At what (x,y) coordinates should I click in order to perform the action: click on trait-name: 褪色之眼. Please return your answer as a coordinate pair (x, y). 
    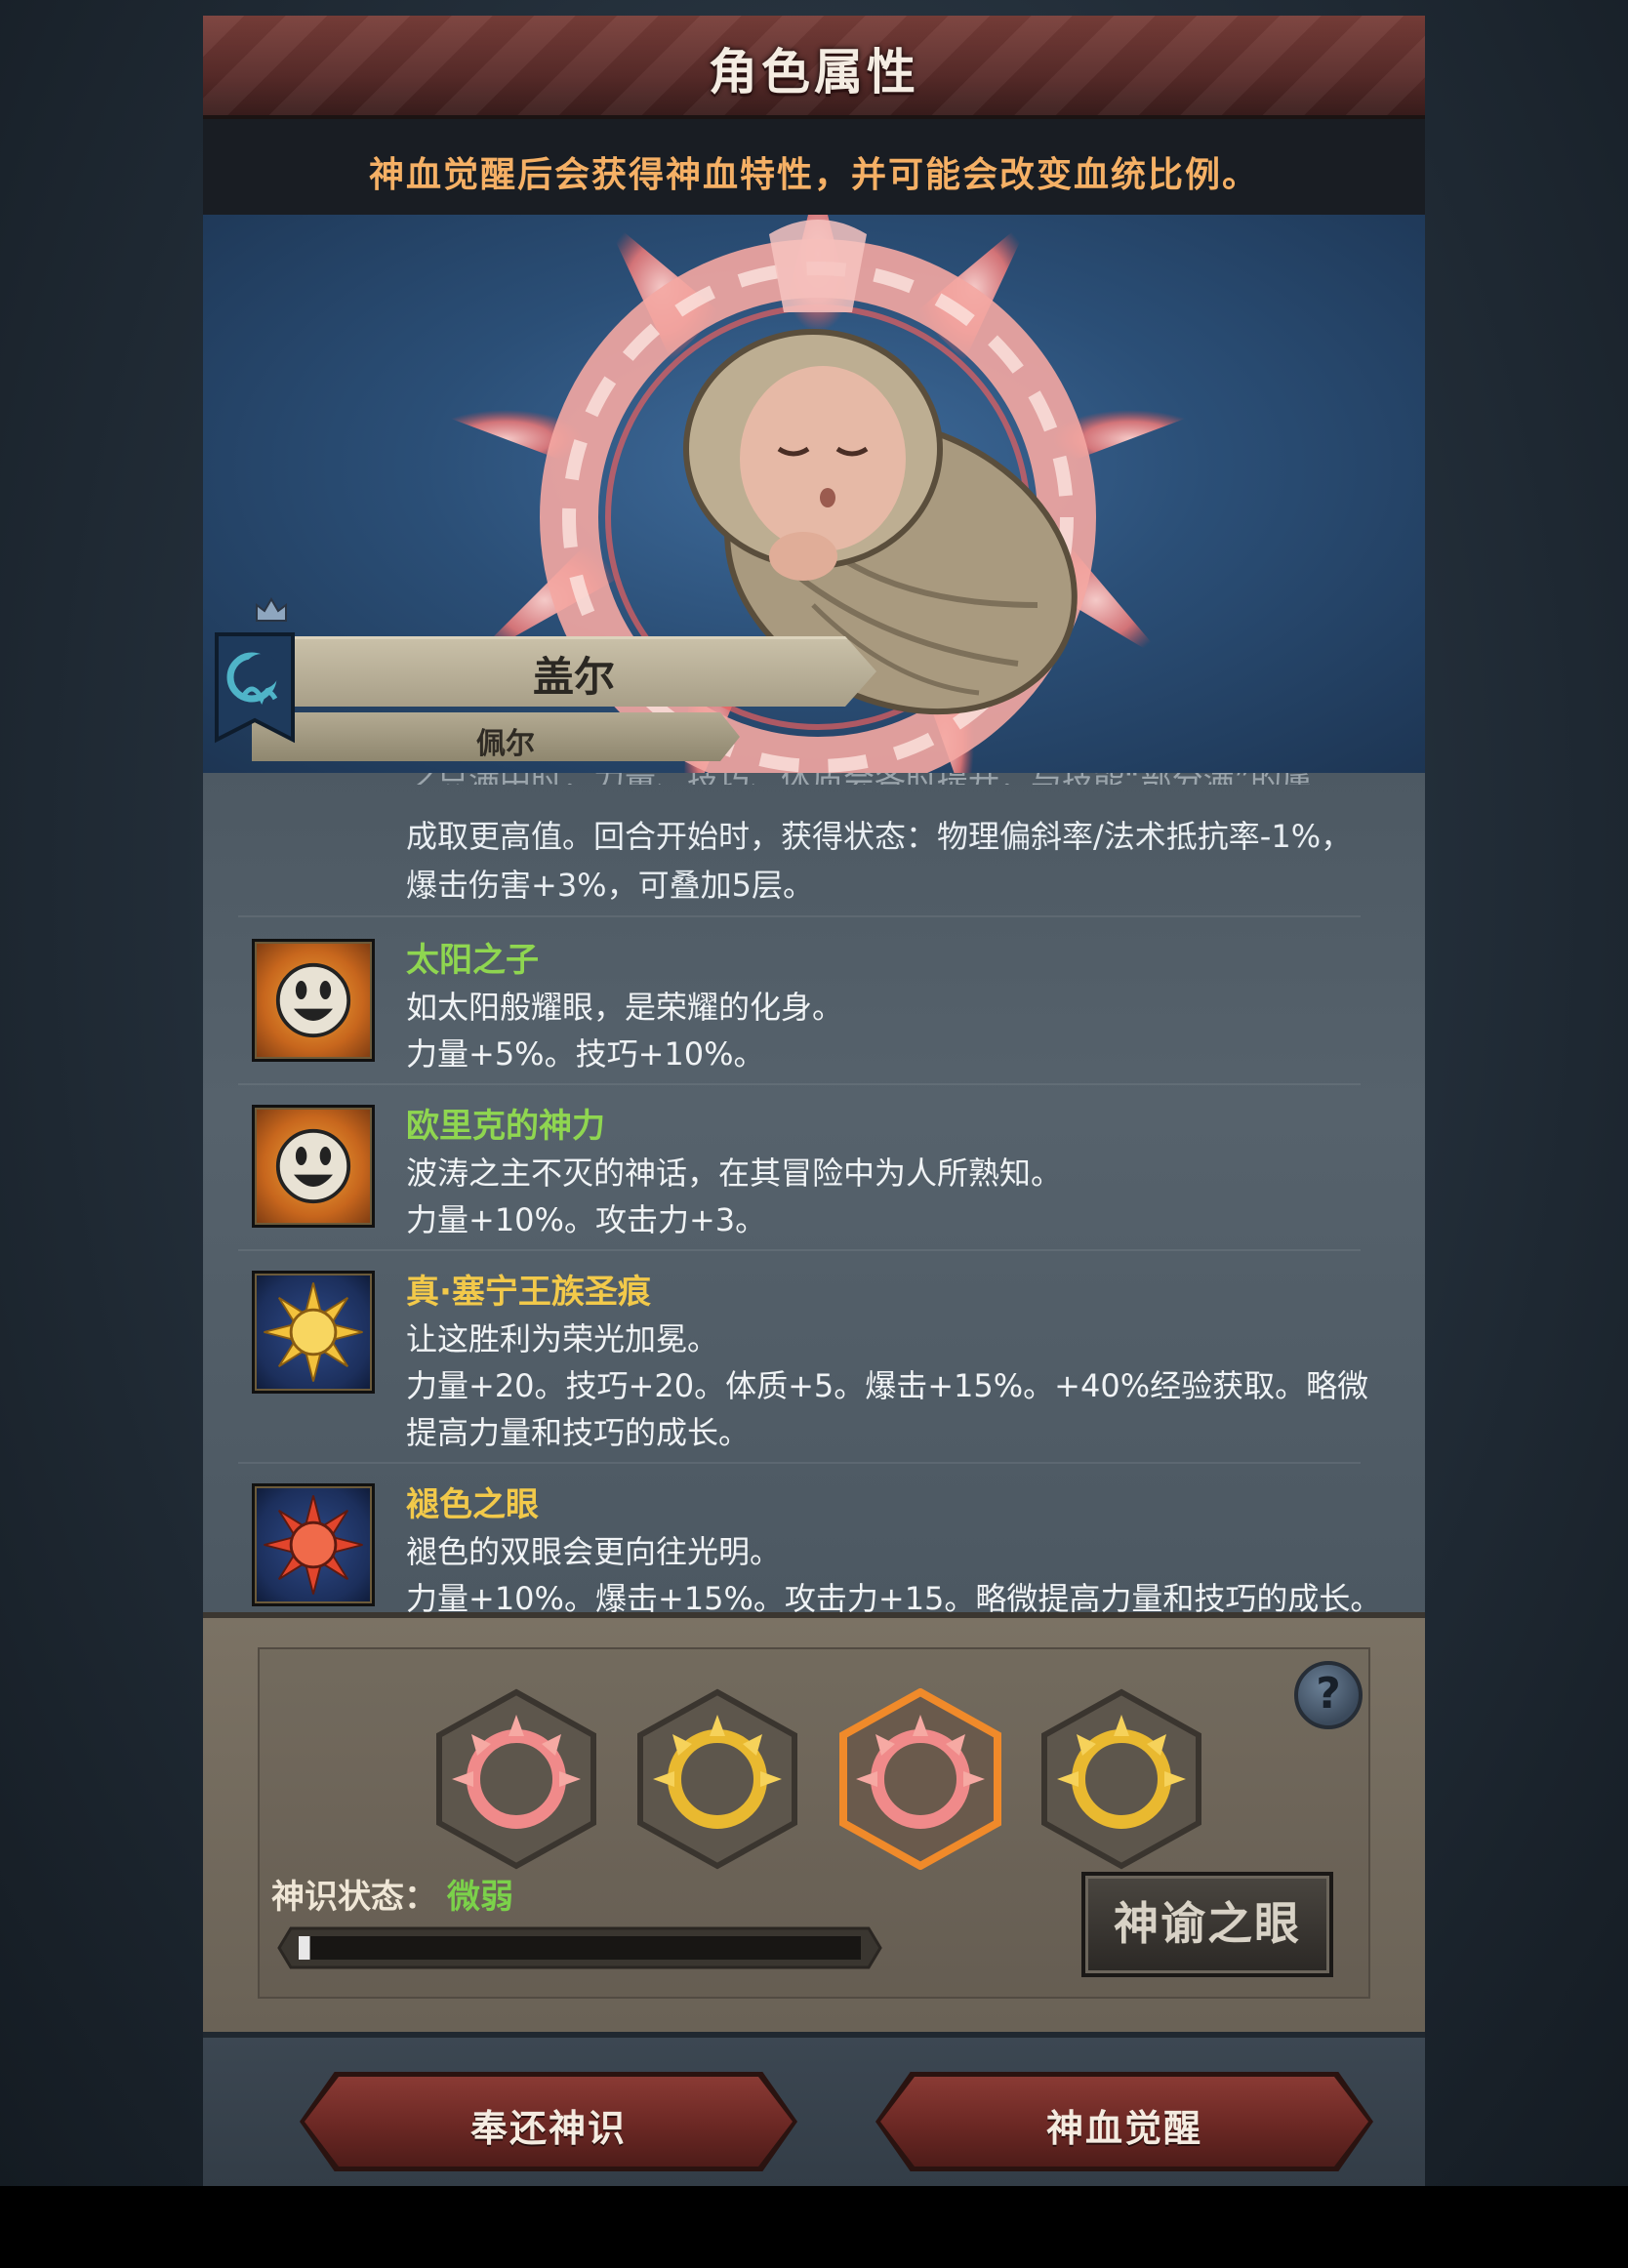
    Looking at the image, I should click on (473, 1505).